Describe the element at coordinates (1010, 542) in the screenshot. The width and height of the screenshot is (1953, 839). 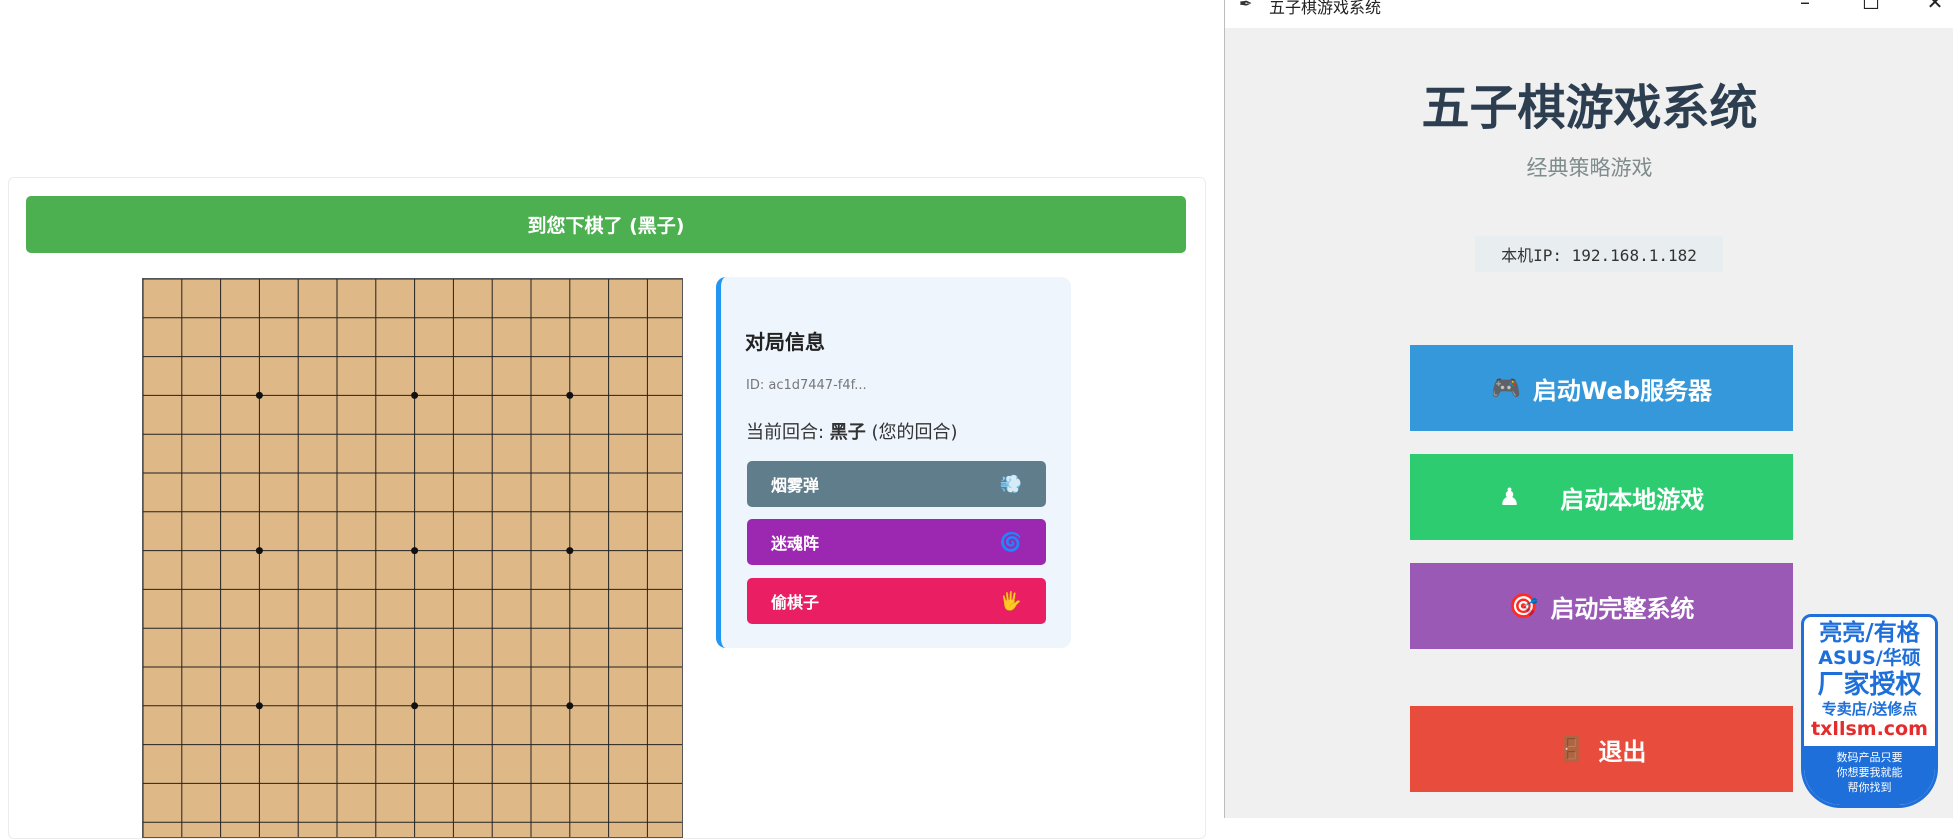
I see `swirl-icon: 🌀` at that location.